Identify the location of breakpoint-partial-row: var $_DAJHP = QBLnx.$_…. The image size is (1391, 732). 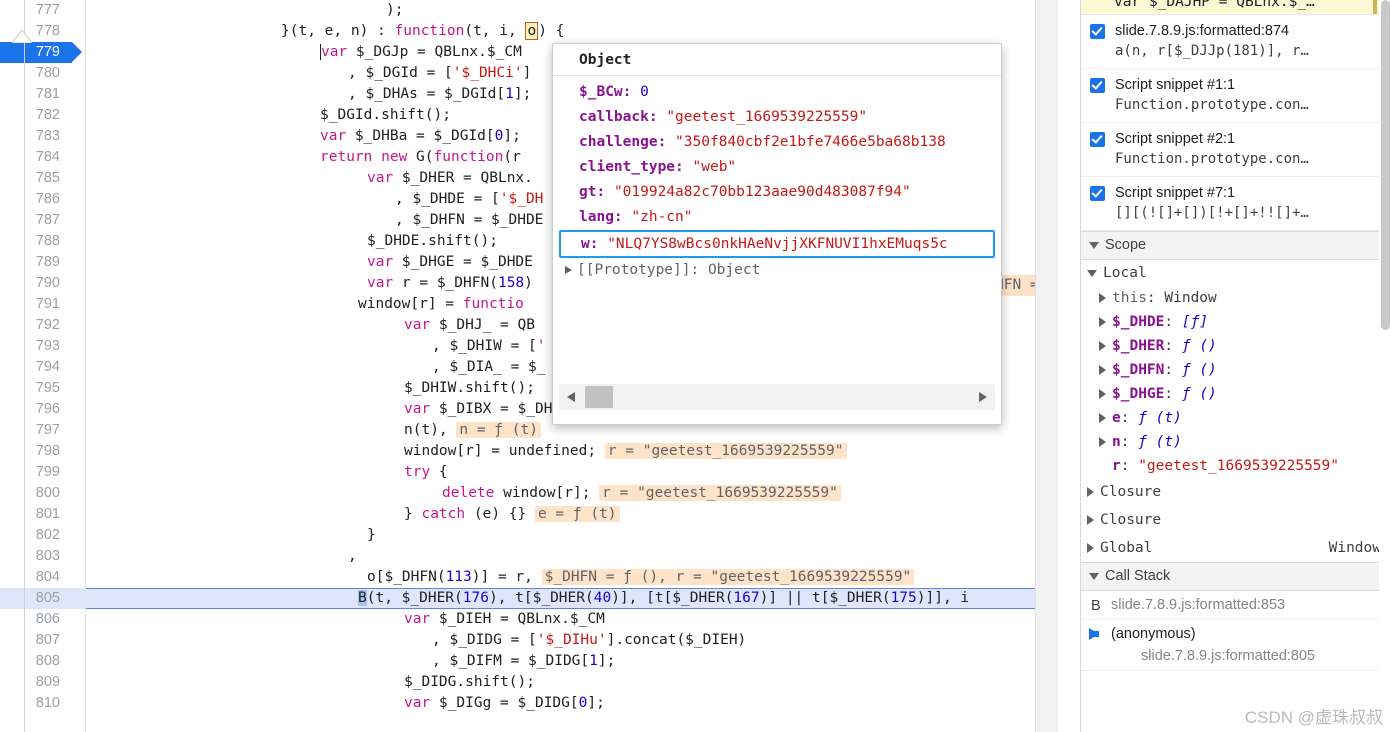
(1236, 7).